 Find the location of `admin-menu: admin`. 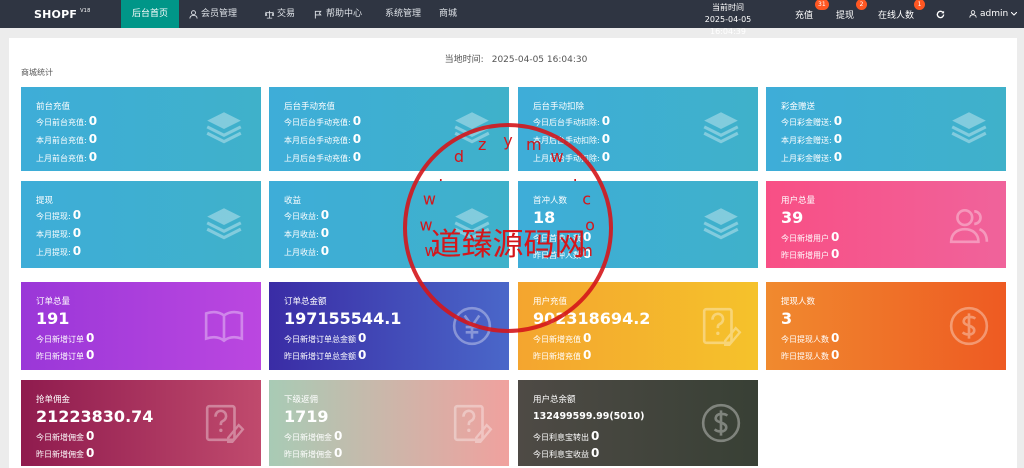

admin-menu: admin is located at coordinates (993, 14).